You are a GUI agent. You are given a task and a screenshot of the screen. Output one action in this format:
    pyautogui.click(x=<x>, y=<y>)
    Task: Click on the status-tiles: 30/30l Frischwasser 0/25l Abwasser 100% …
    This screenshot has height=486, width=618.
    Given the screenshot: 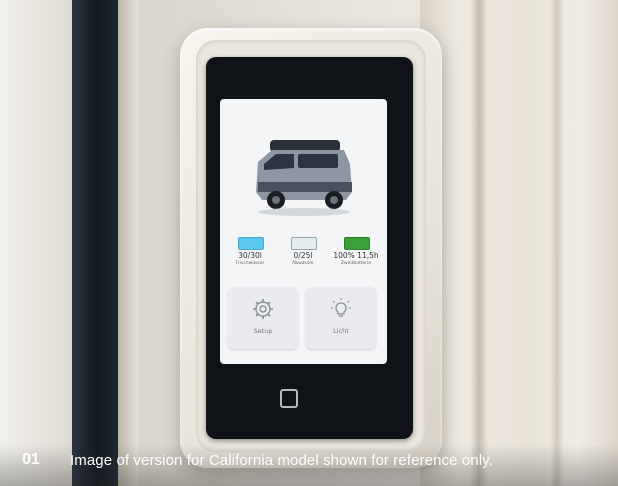 What is the action you would take?
    pyautogui.click(x=303, y=255)
    